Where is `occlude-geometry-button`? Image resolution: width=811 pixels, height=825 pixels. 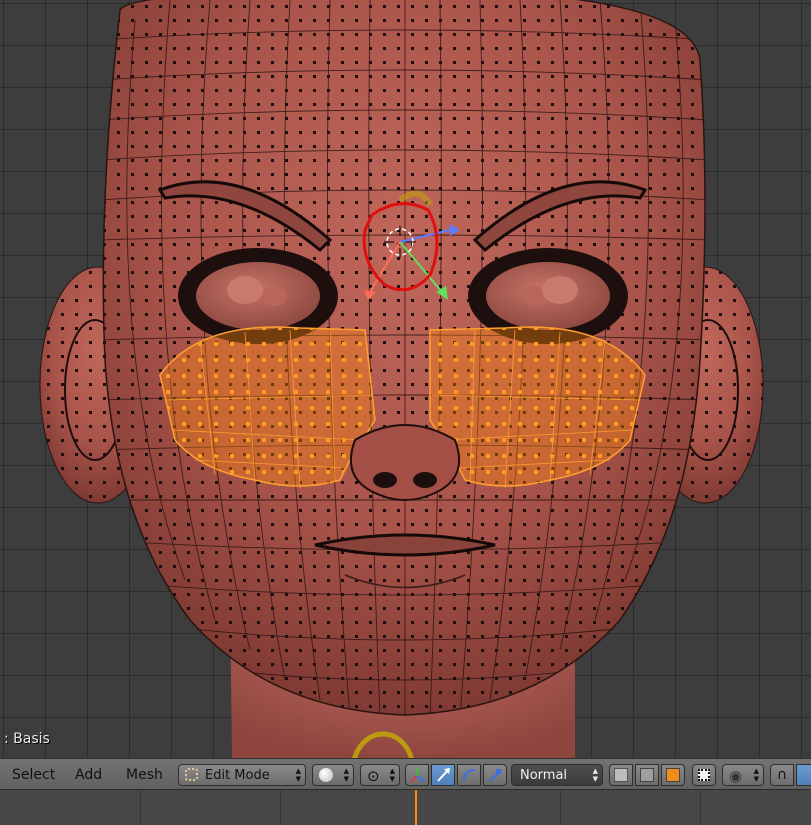 occlude-geometry-button is located at coordinates (704, 775).